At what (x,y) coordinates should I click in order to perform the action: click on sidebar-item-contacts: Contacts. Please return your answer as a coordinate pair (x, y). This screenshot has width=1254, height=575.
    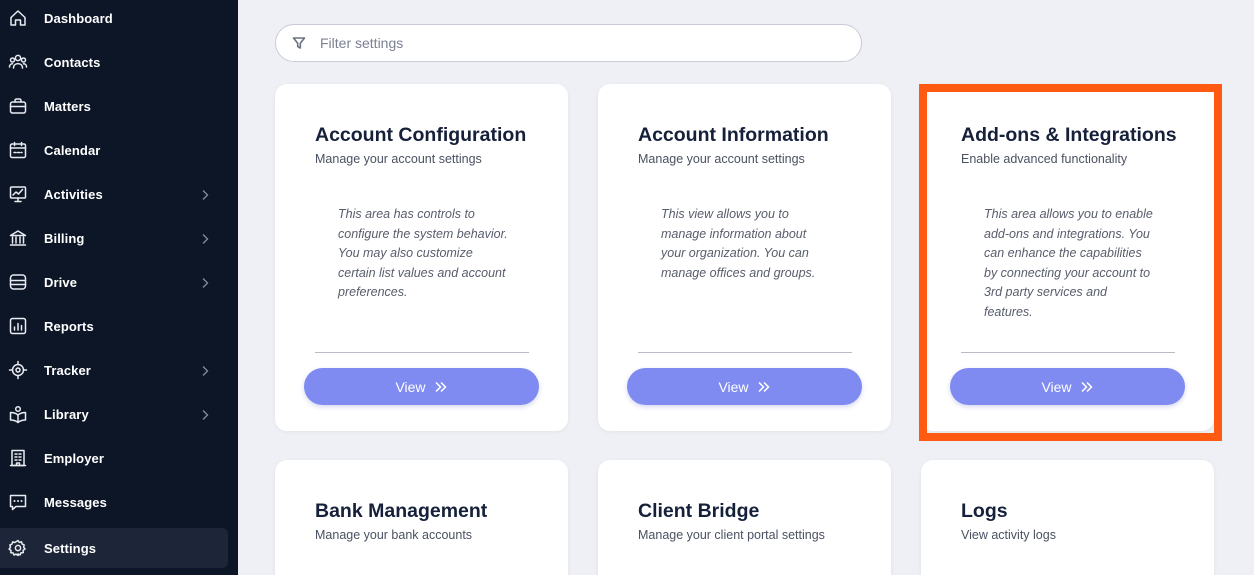
    Looking at the image, I should click on (114, 62).